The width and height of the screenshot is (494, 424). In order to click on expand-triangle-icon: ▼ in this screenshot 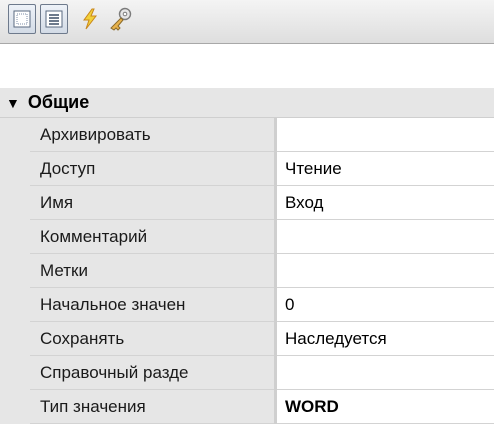, I will do `click(13, 103)`.